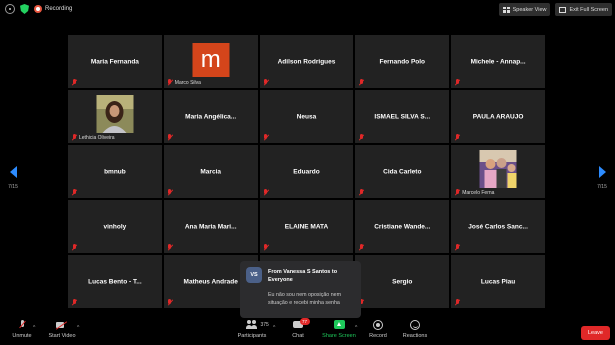  What do you see at coordinates (356, 328) in the screenshot?
I see `share-options-caret-icon: ^` at bounding box center [356, 328].